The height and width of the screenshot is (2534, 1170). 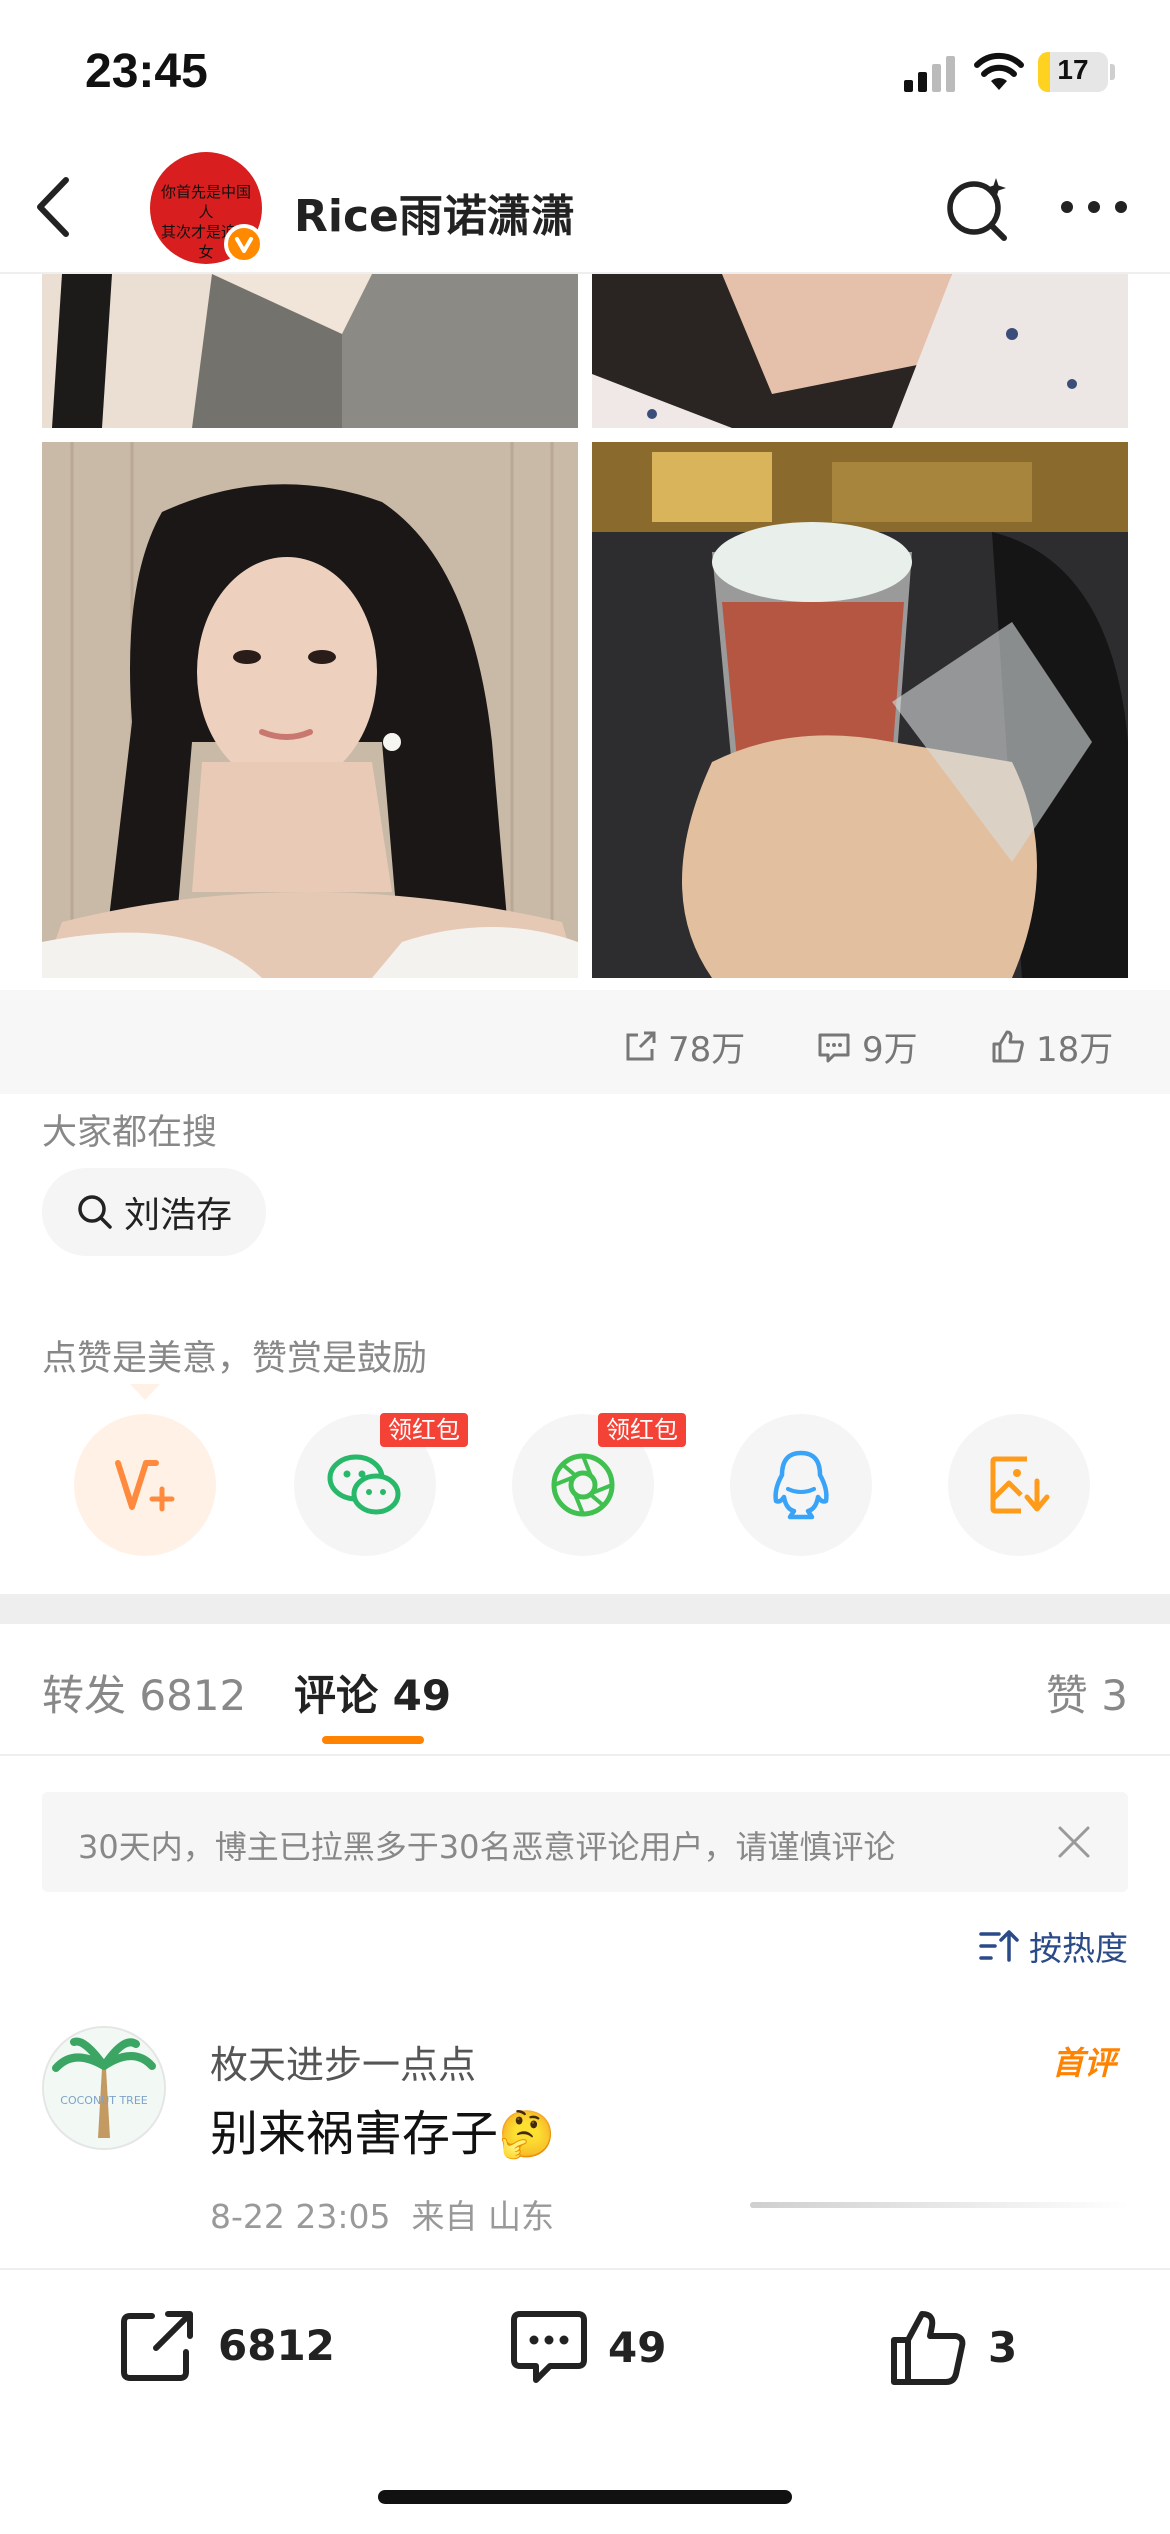 I want to click on home-indicator, so click(x=585, y=2497).